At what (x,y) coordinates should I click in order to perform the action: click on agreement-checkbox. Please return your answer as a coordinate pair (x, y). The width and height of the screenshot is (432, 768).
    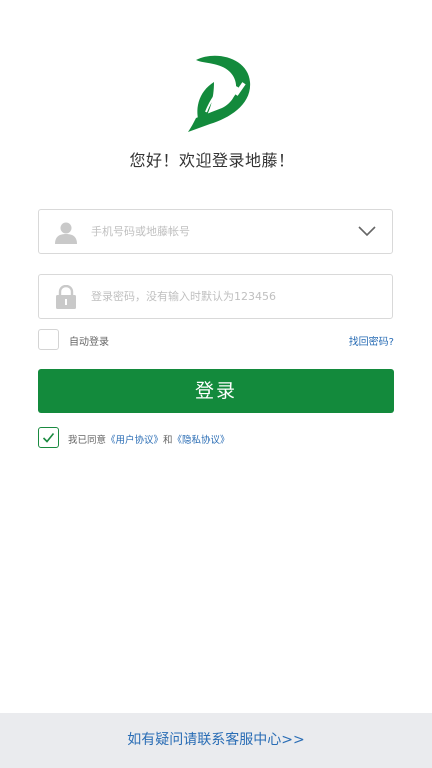
    Looking at the image, I should click on (48, 437).